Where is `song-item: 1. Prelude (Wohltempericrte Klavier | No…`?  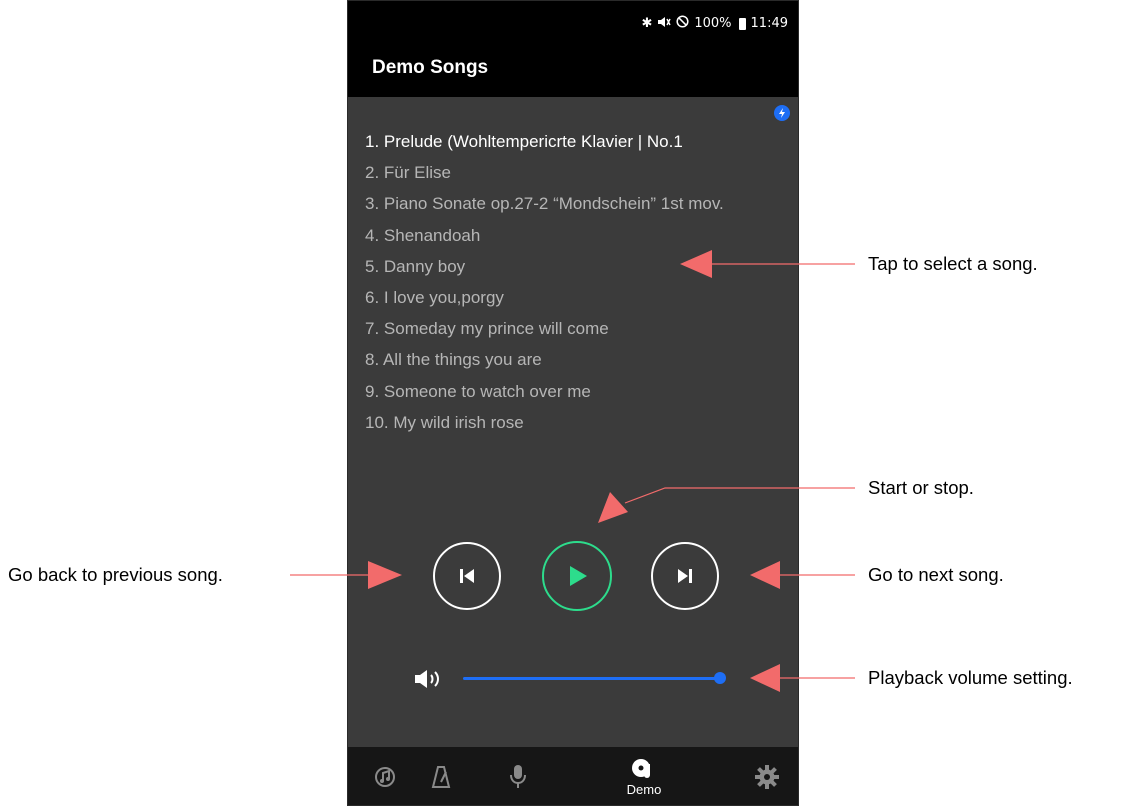 song-item: 1. Prelude (Wohltempericrte Klavier | No… is located at coordinates (544, 141).